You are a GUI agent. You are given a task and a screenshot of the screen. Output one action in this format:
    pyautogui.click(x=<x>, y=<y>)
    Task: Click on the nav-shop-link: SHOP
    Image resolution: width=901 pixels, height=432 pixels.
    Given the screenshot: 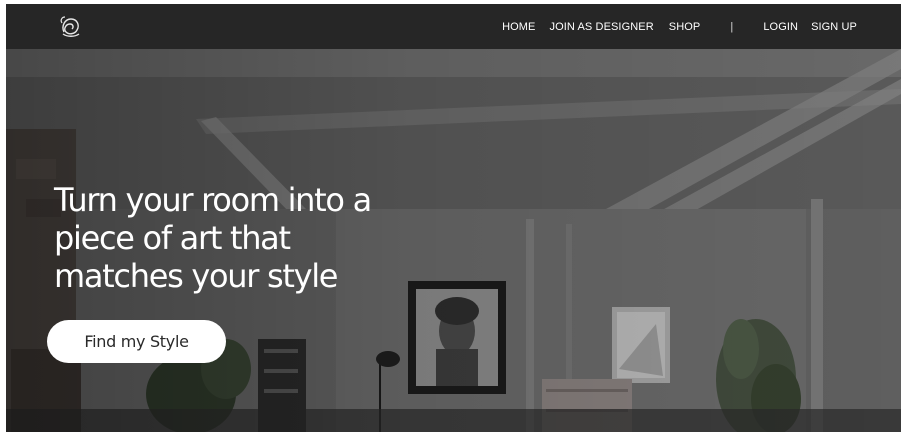 What is the action you would take?
    pyautogui.click(x=685, y=27)
    